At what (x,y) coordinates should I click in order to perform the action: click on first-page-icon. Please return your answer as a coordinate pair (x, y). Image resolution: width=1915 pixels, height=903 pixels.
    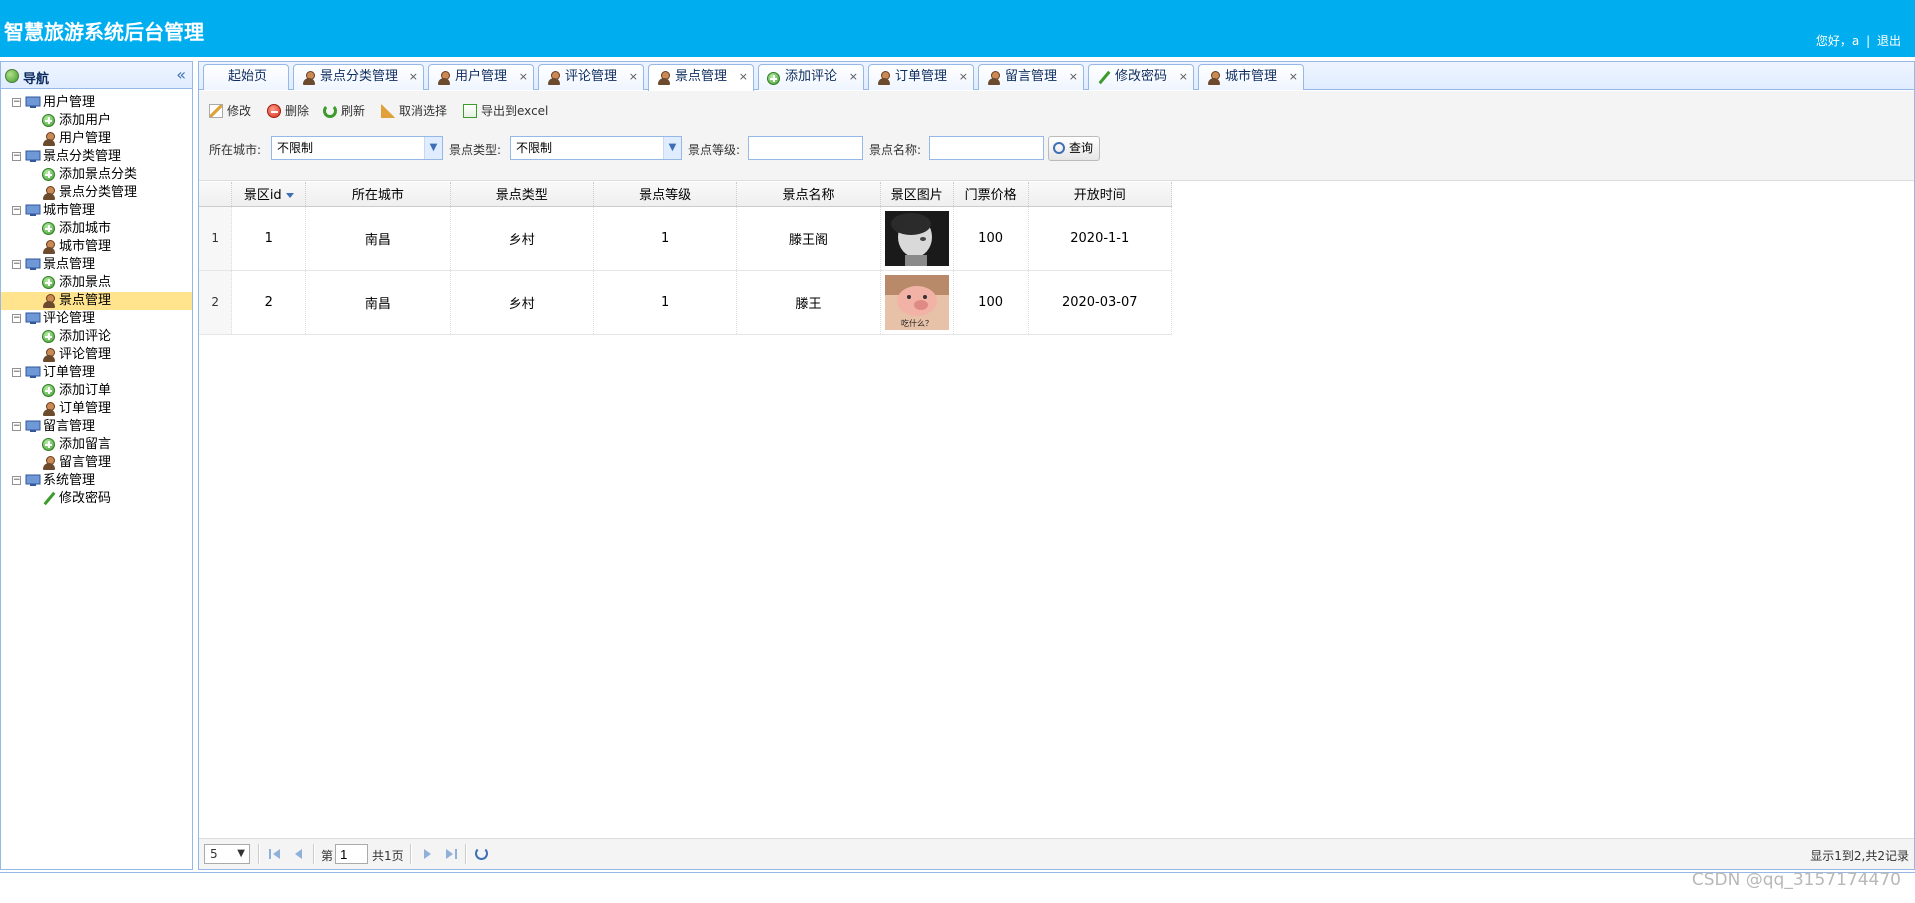
    Looking at the image, I should click on (275, 854).